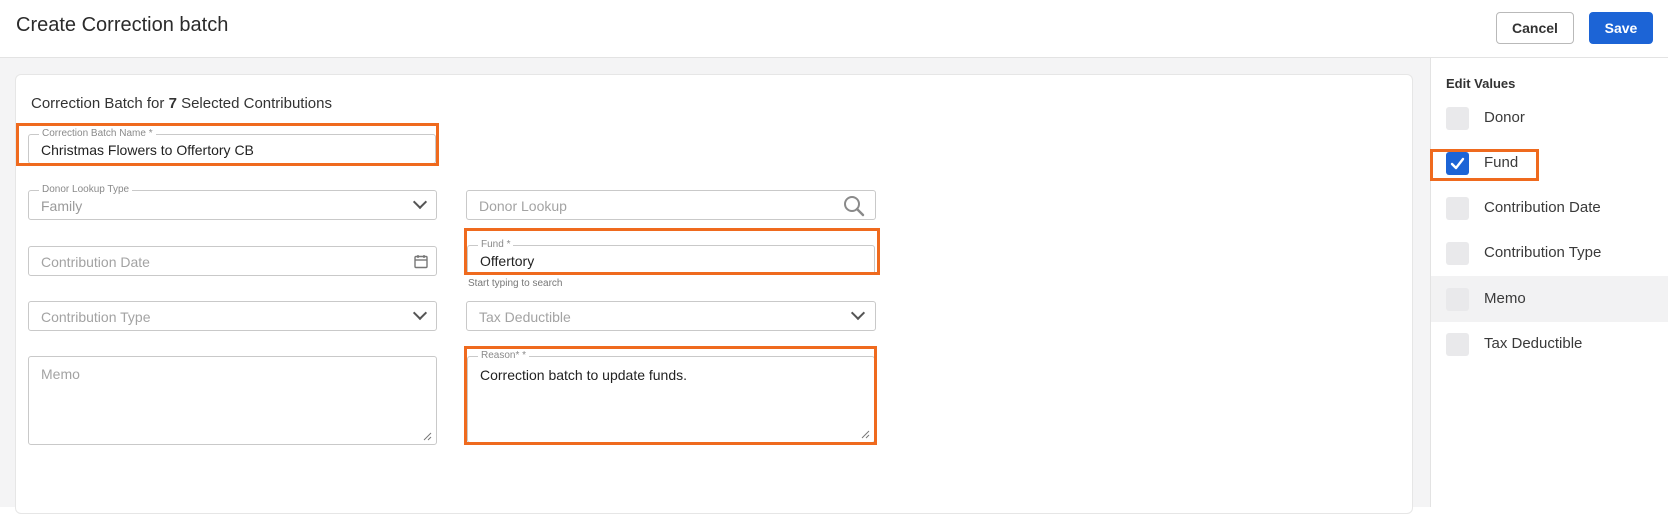 This screenshot has width=1668, height=514. I want to click on memo-checkbox, so click(1457, 299).